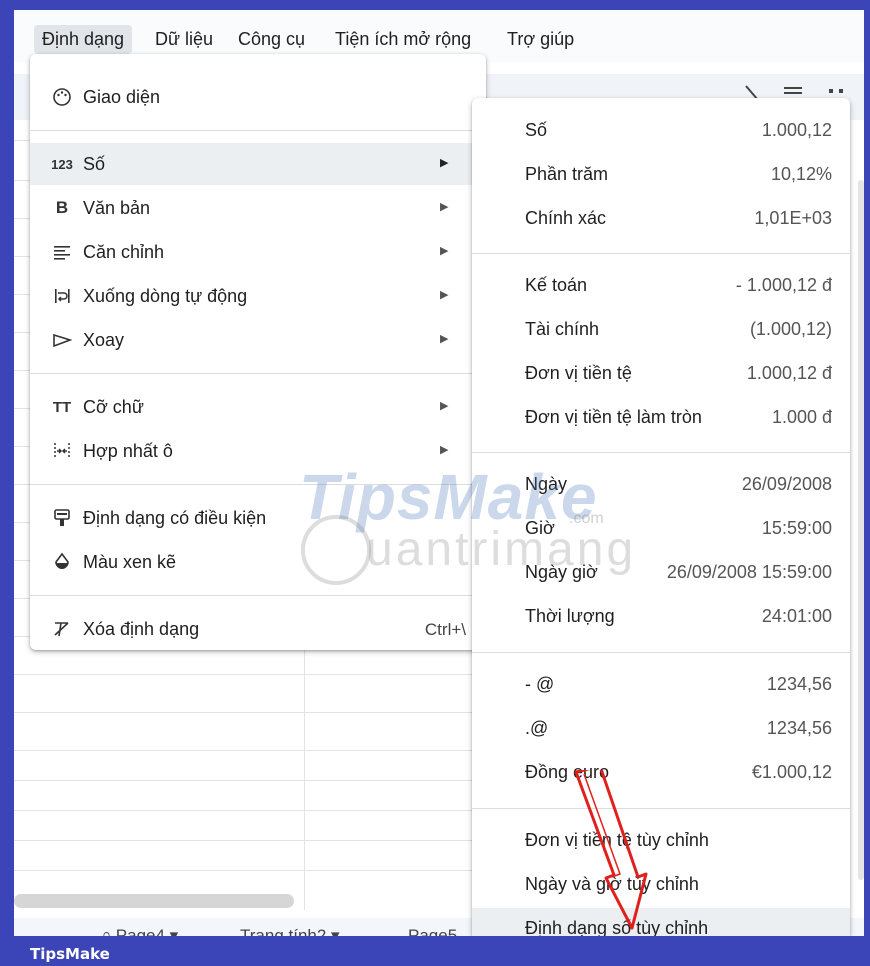 The image size is (870, 966). I want to click on merge-cells-icon, so click(62, 451).